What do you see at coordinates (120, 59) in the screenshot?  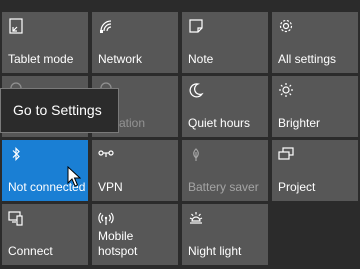 I see `tile-label: Network` at bounding box center [120, 59].